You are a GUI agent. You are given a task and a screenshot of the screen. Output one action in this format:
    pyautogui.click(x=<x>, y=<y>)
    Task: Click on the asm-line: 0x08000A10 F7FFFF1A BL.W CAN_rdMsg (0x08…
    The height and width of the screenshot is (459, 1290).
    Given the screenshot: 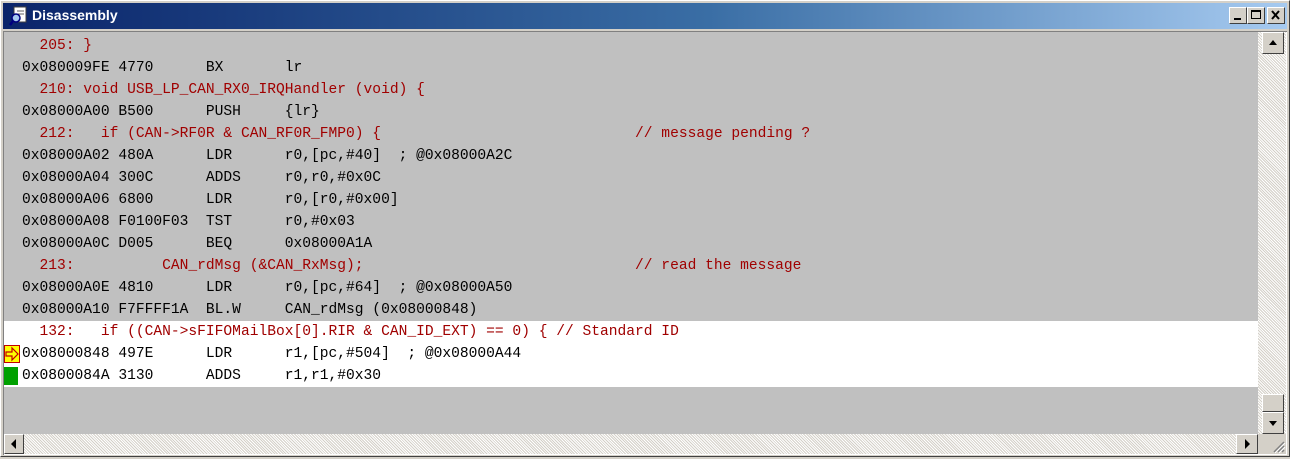 What is the action you would take?
    pyautogui.click(x=631, y=310)
    